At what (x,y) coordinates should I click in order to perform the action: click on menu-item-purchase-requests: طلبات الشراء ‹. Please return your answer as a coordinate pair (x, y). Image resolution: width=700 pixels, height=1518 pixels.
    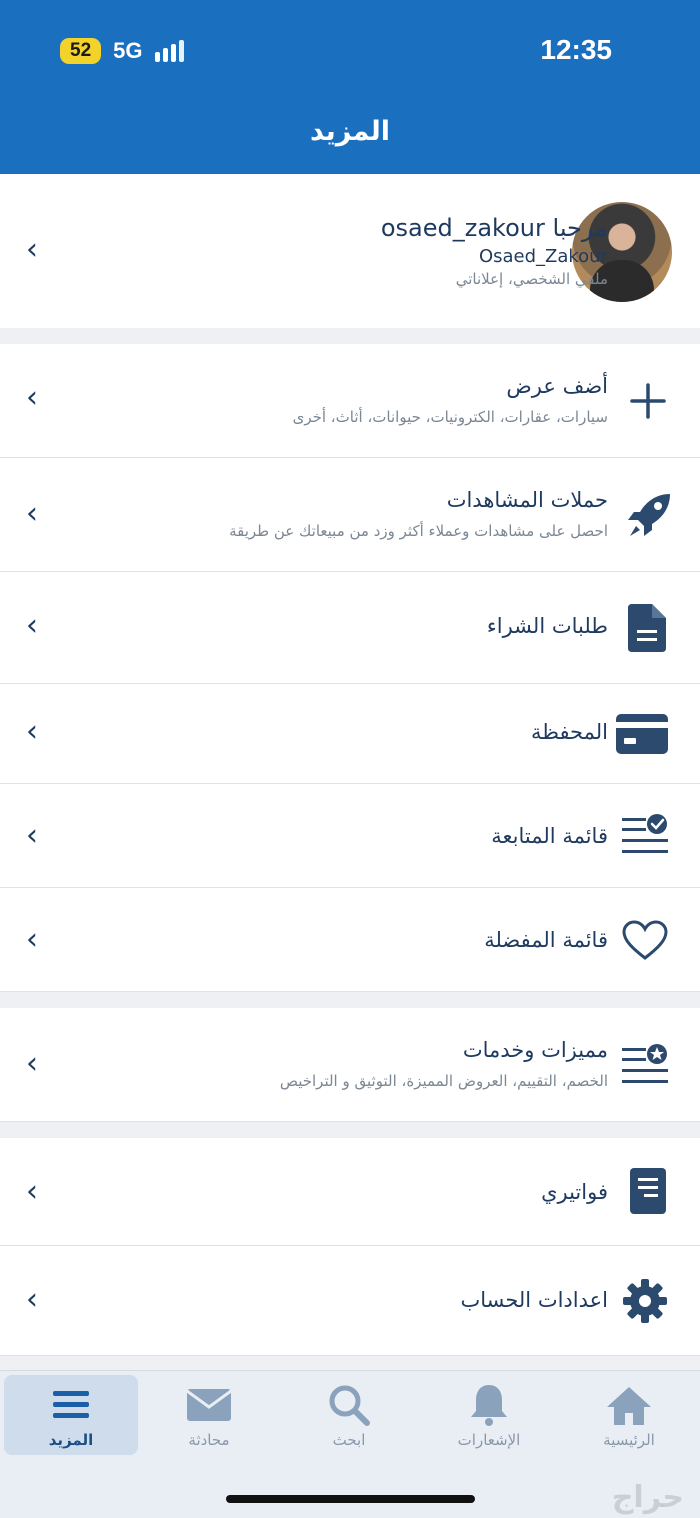
    Looking at the image, I should click on (350, 628).